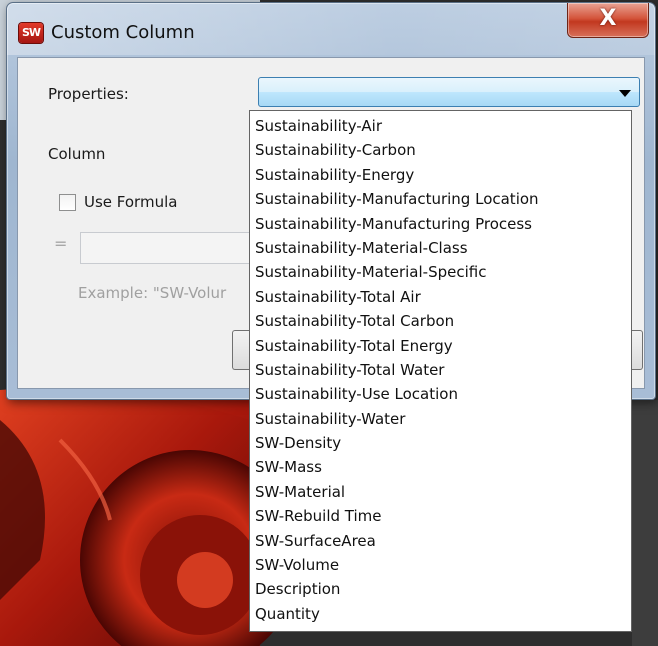 The image size is (658, 646). What do you see at coordinates (440, 297) in the screenshot?
I see `dropdown-option: Sustainability-Total Air` at bounding box center [440, 297].